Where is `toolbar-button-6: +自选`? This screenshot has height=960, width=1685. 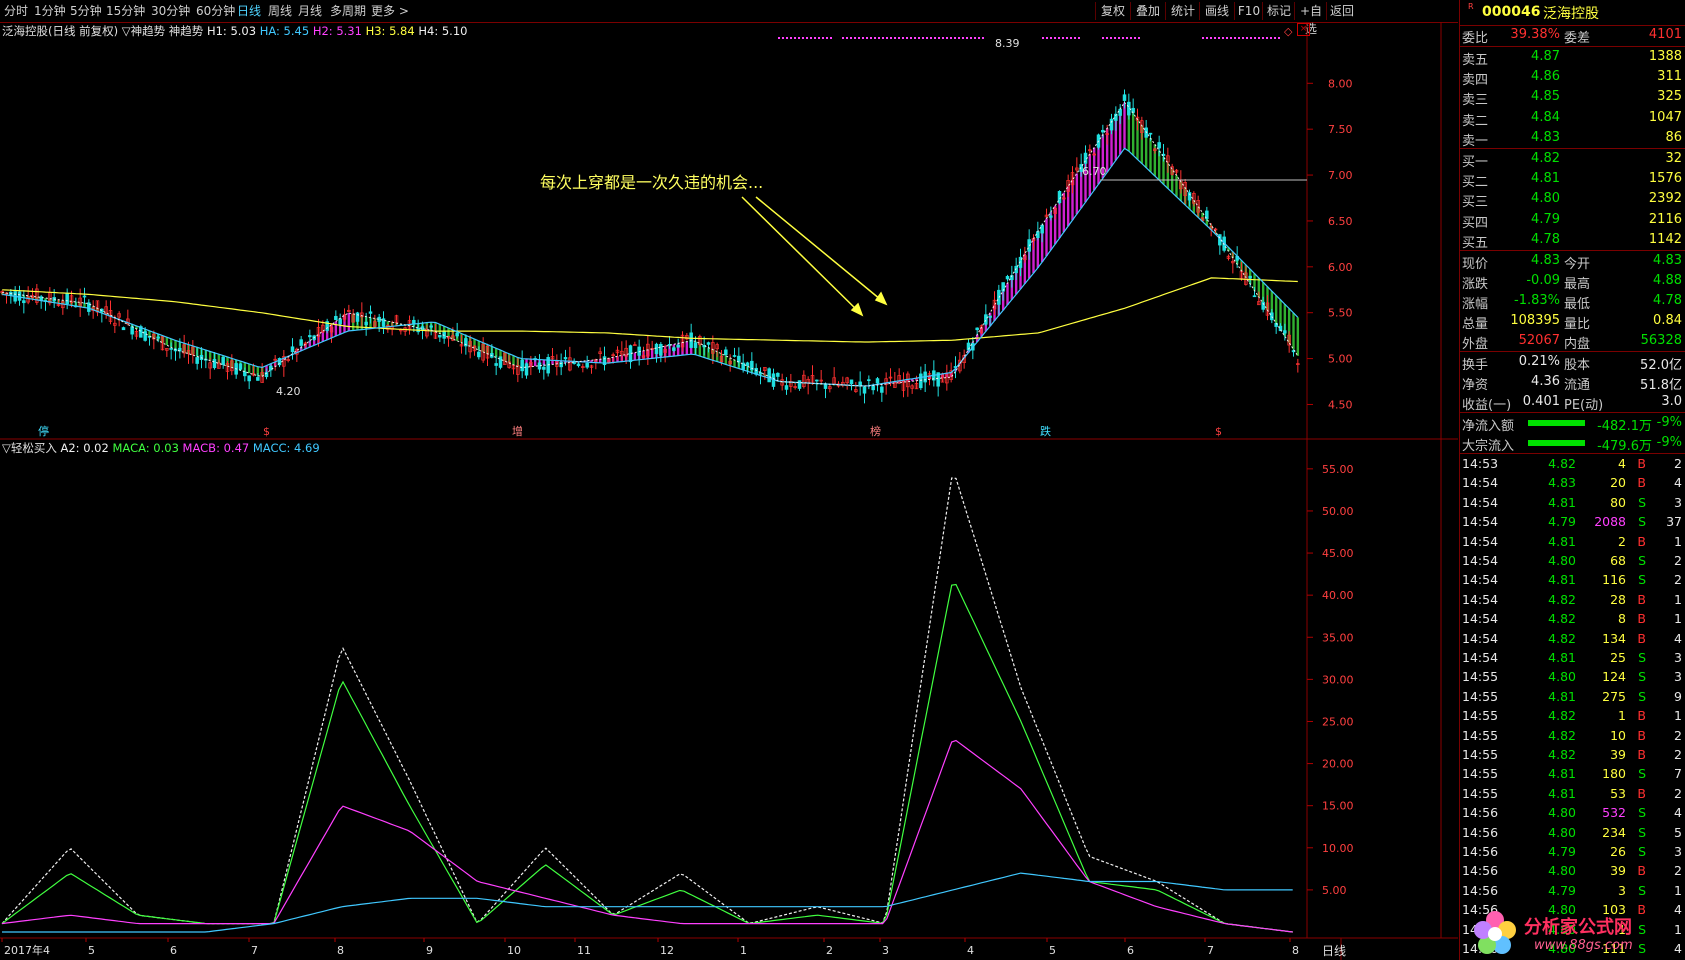 toolbar-button-6: +自选 is located at coordinates (1310, 19).